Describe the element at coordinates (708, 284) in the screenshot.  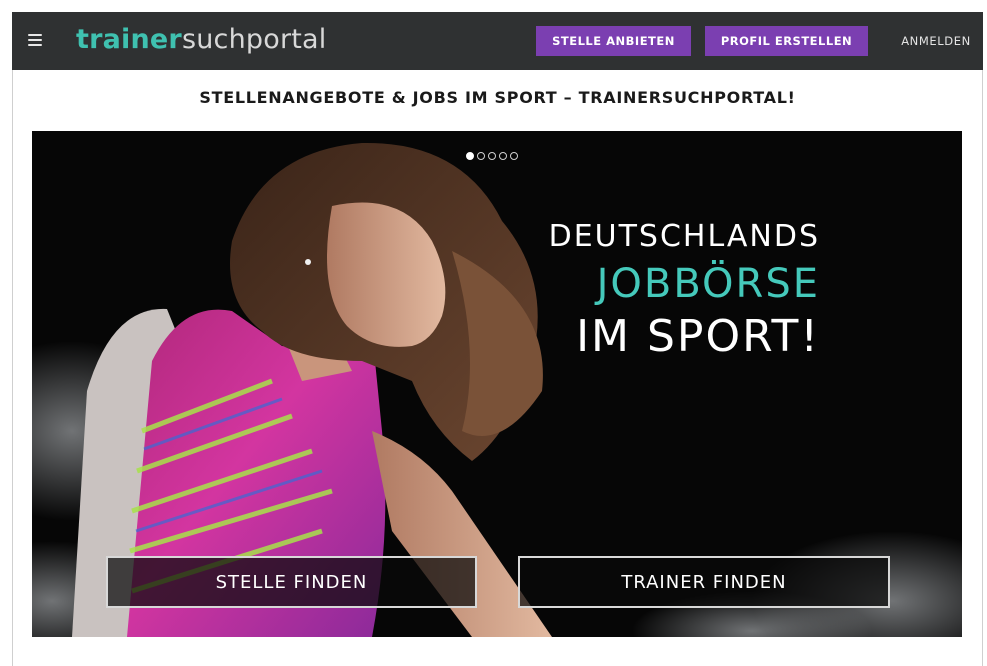
I see `hero-title-line2: JOBBÖRSE` at that location.